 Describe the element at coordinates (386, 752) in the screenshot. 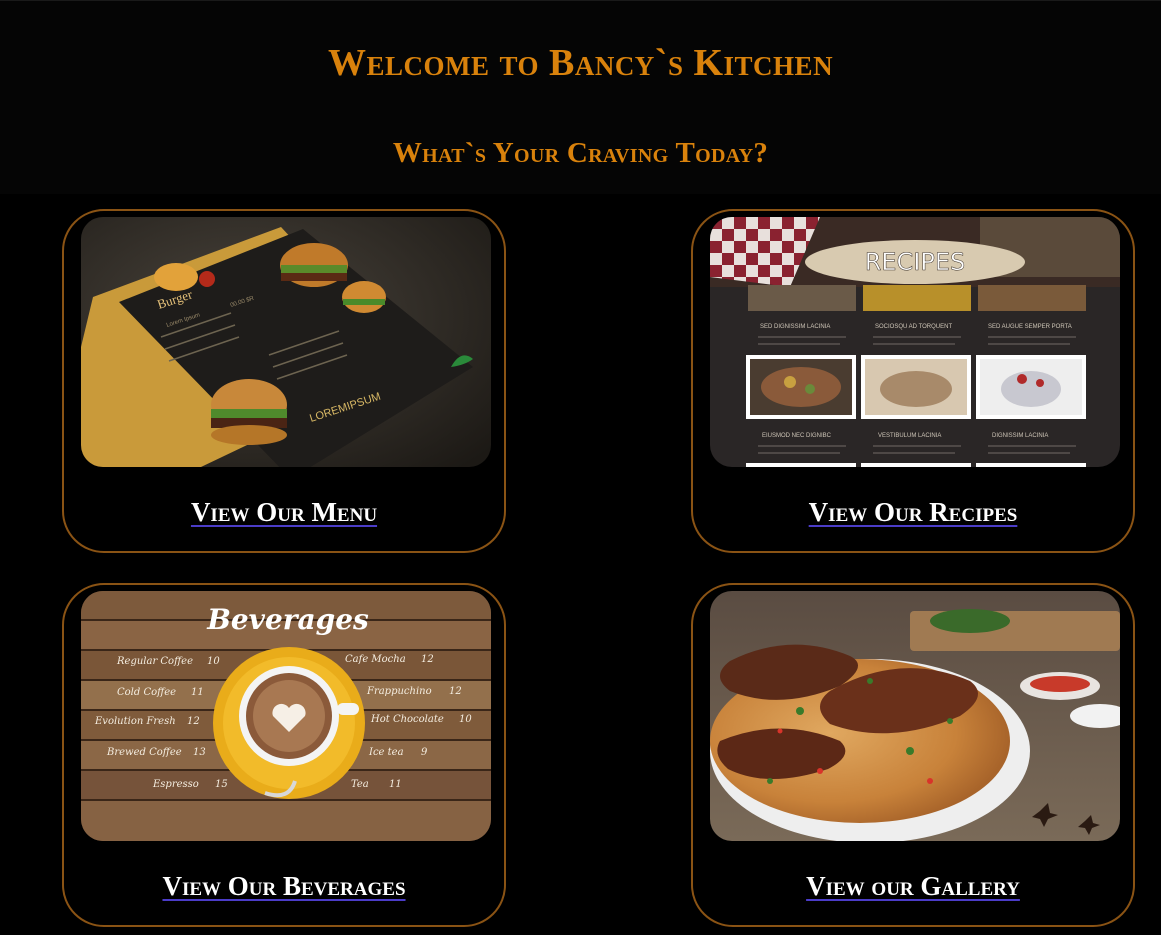

I see `beverage-item-ice-tea: Ice tea` at that location.